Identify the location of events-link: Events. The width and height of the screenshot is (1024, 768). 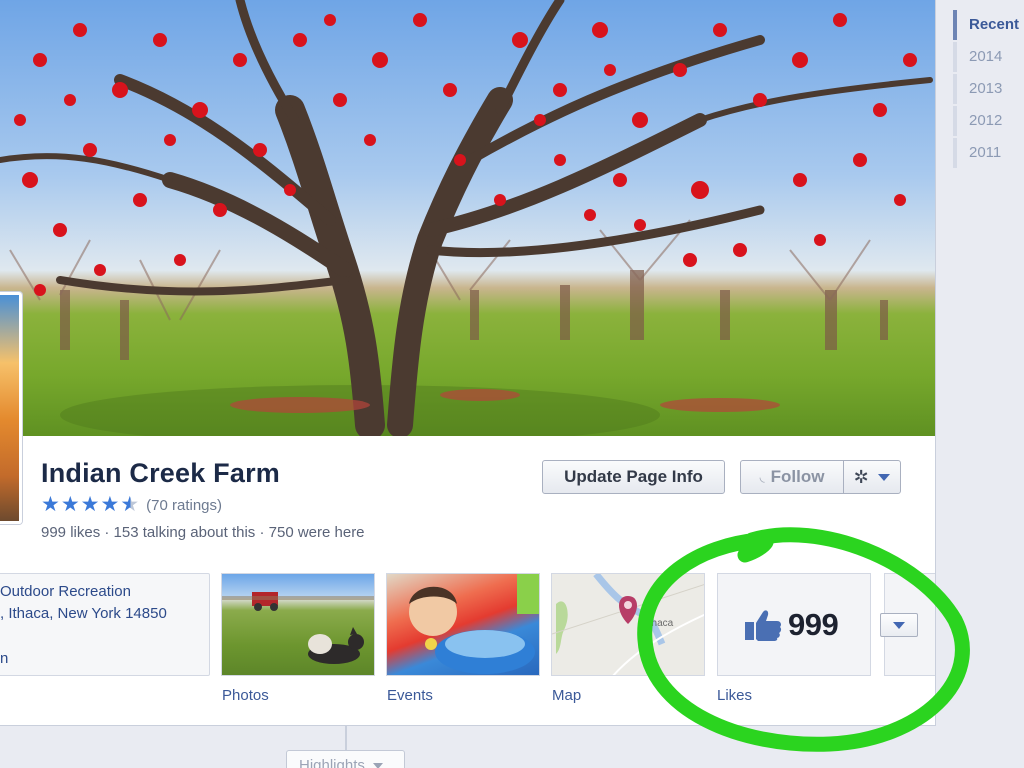
(410, 695).